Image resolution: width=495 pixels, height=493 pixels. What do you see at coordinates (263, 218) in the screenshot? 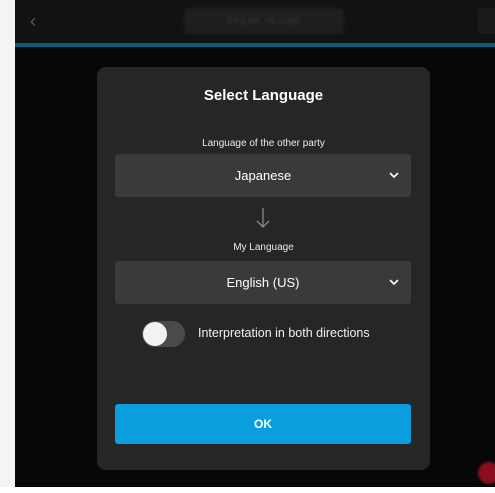
I see `arrow-down-icon` at bounding box center [263, 218].